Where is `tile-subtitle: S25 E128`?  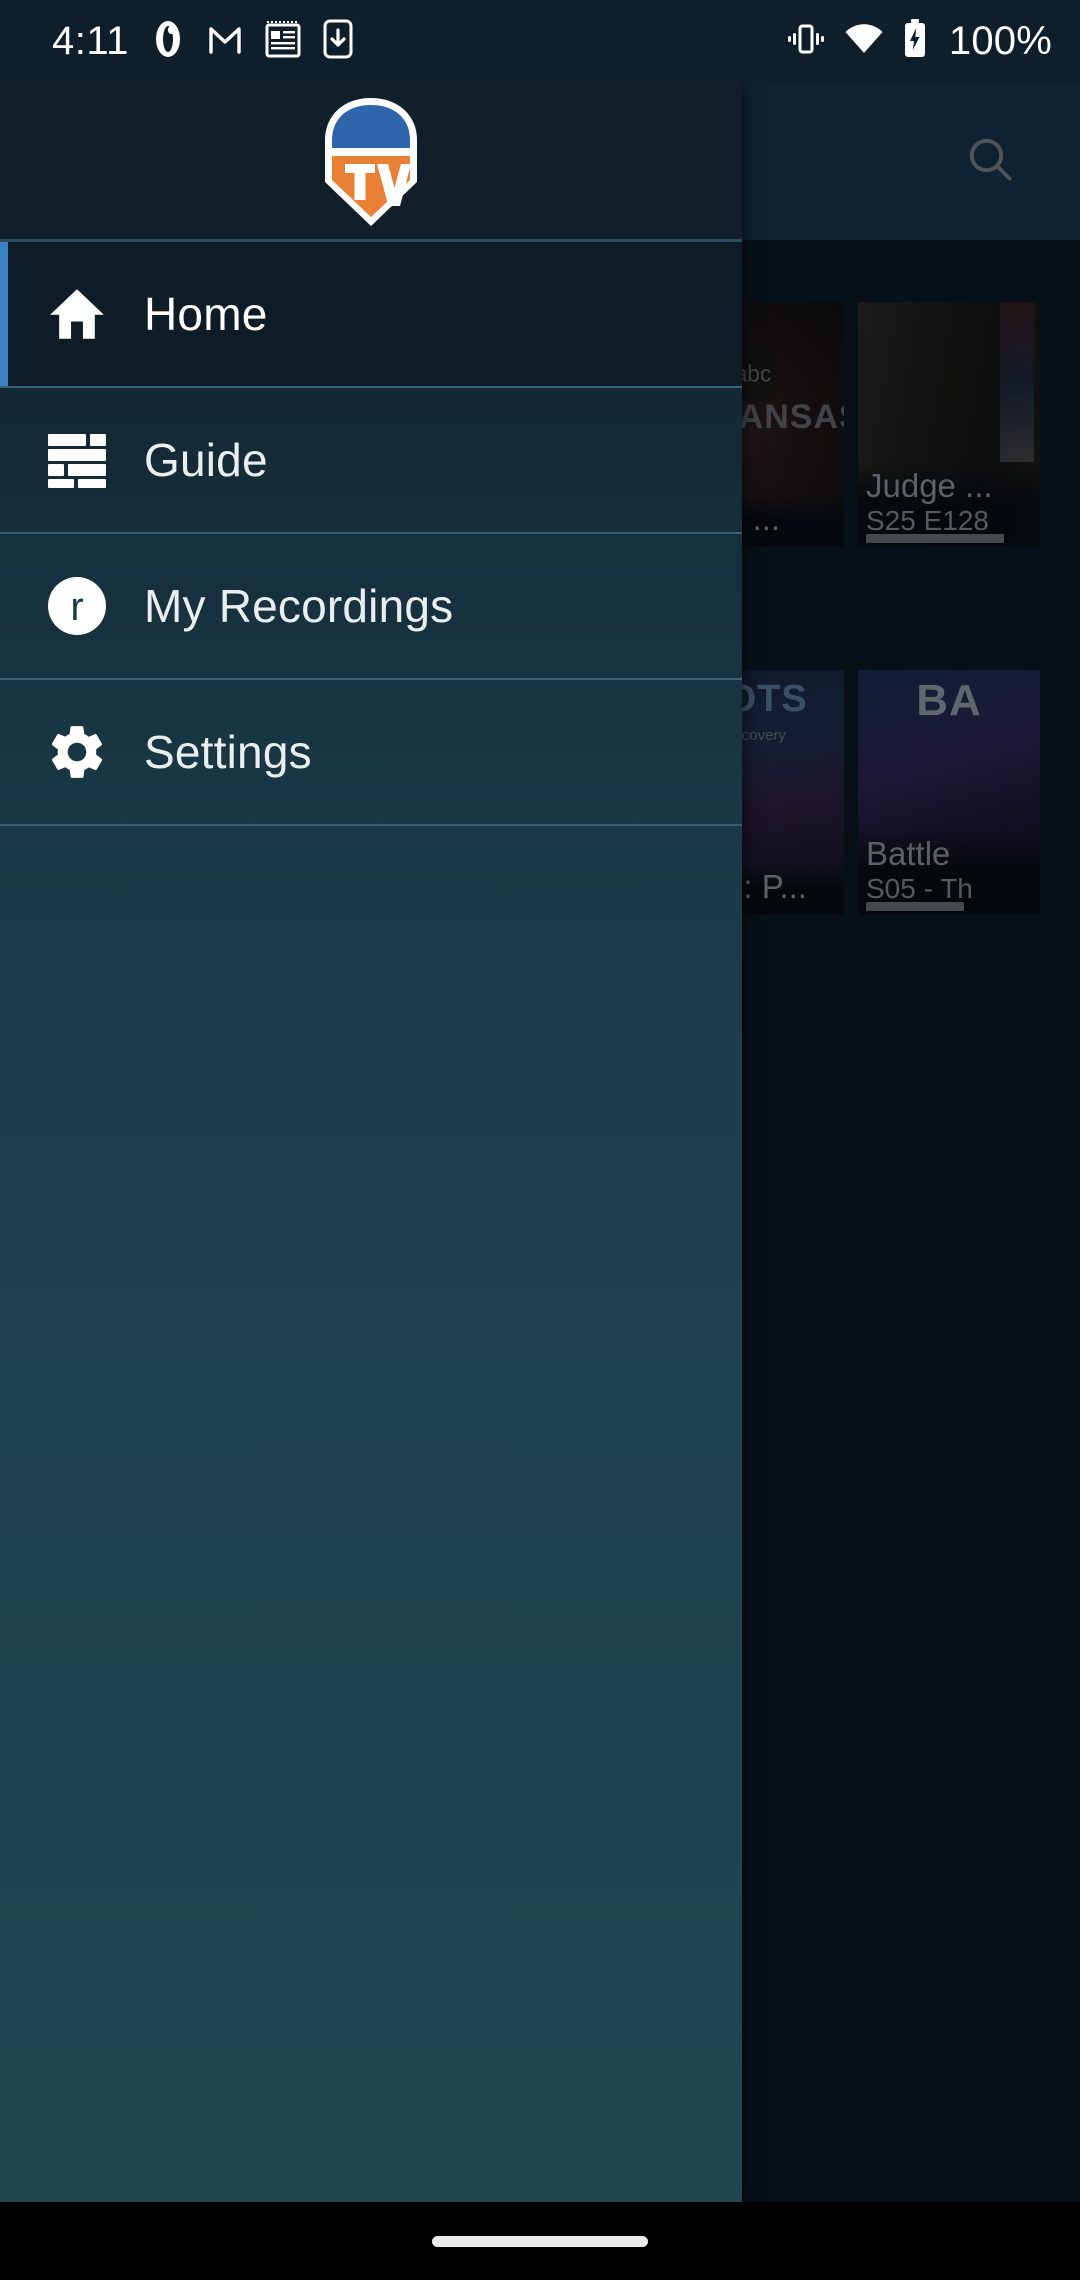
tile-subtitle: S25 E128 is located at coordinates (927, 520).